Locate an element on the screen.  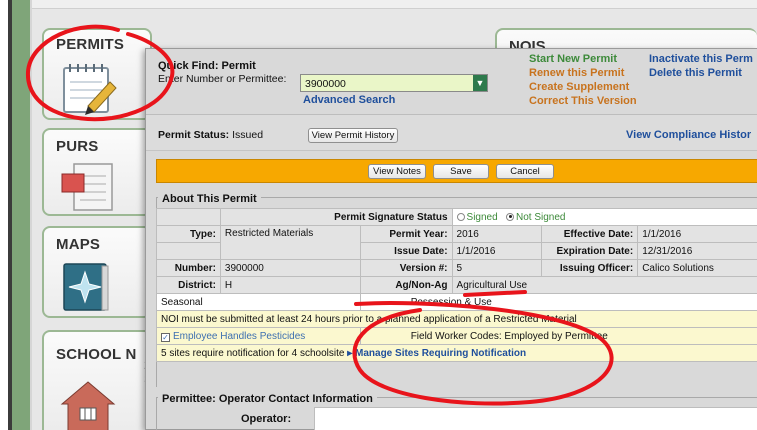
issue-date-value: 1/1/2016 is located at coordinates (497, 251).